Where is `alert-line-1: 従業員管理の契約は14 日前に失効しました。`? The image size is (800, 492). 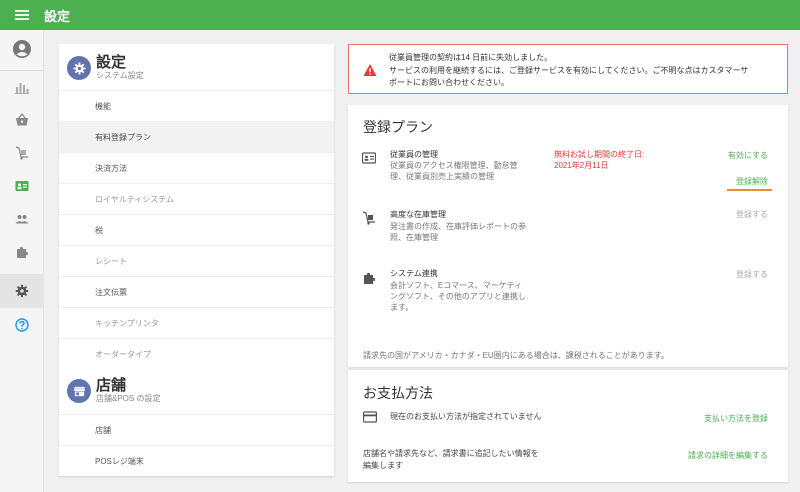
alert-line-1: 従業員管理の契約は14 日前に失効しました。 is located at coordinates (471, 57).